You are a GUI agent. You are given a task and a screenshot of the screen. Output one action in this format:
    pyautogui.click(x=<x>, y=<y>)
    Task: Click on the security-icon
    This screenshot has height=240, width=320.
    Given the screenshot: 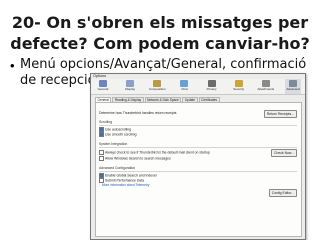 What is the action you would take?
    pyautogui.click(x=238, y=83)
    